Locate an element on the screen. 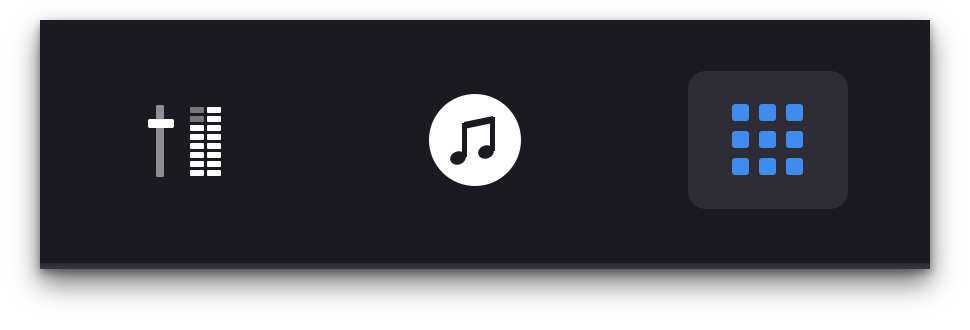 This screenshot has width=970, height=330. music-button is located at coordinates (475, 140).